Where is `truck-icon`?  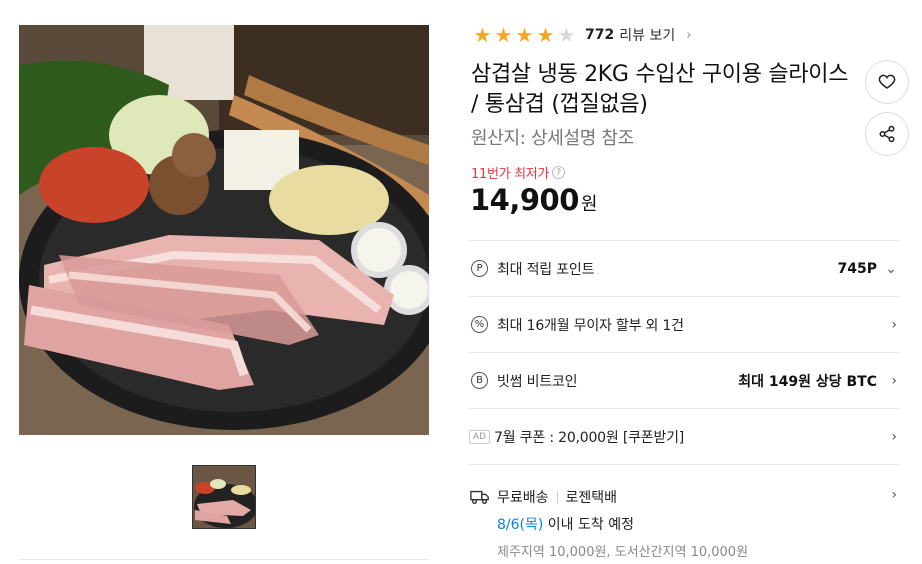
truck-icon is located at coordinates (479, 497).